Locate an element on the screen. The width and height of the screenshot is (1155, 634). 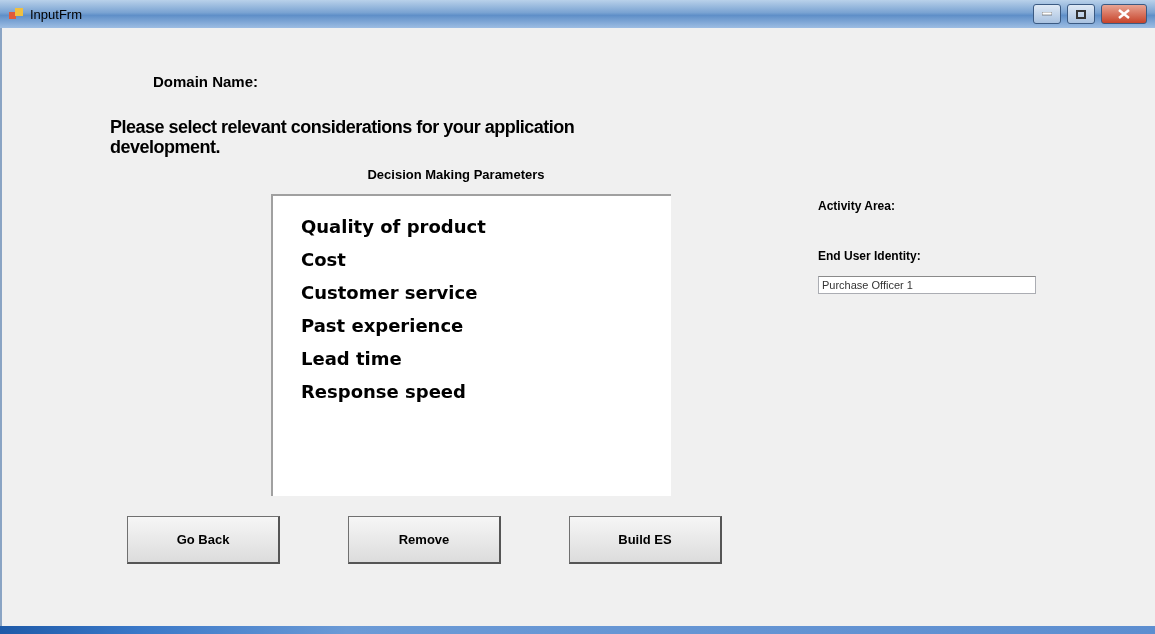
form-button: Remove is located at coordinates (424, 540).